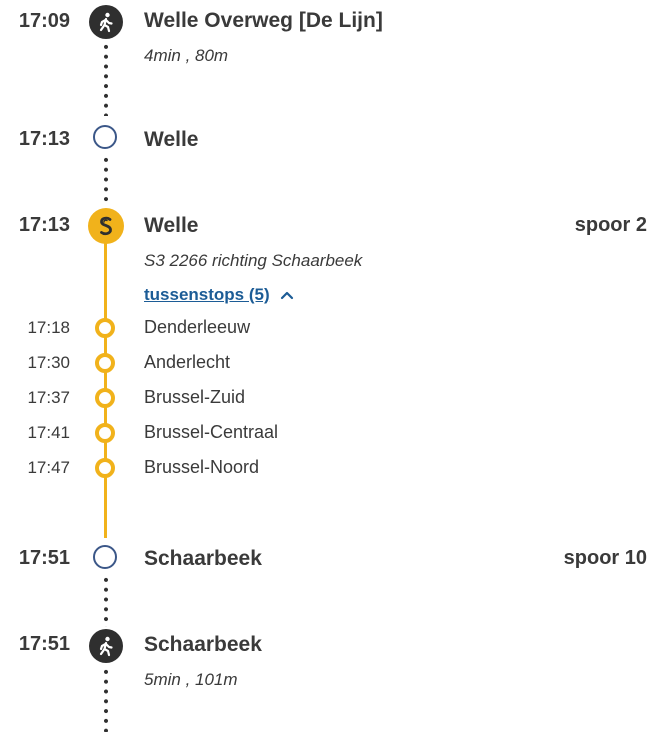 Image resolution: width=655 pixels, height=732 pixels. I want to click on arrive1-stop: Welle, so click(171, 139).